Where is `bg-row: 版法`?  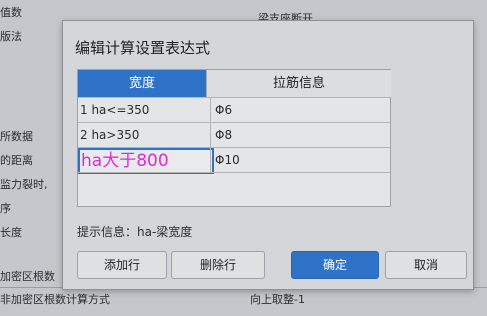
bg-row: 版法 is located at coordinates (11, 36).